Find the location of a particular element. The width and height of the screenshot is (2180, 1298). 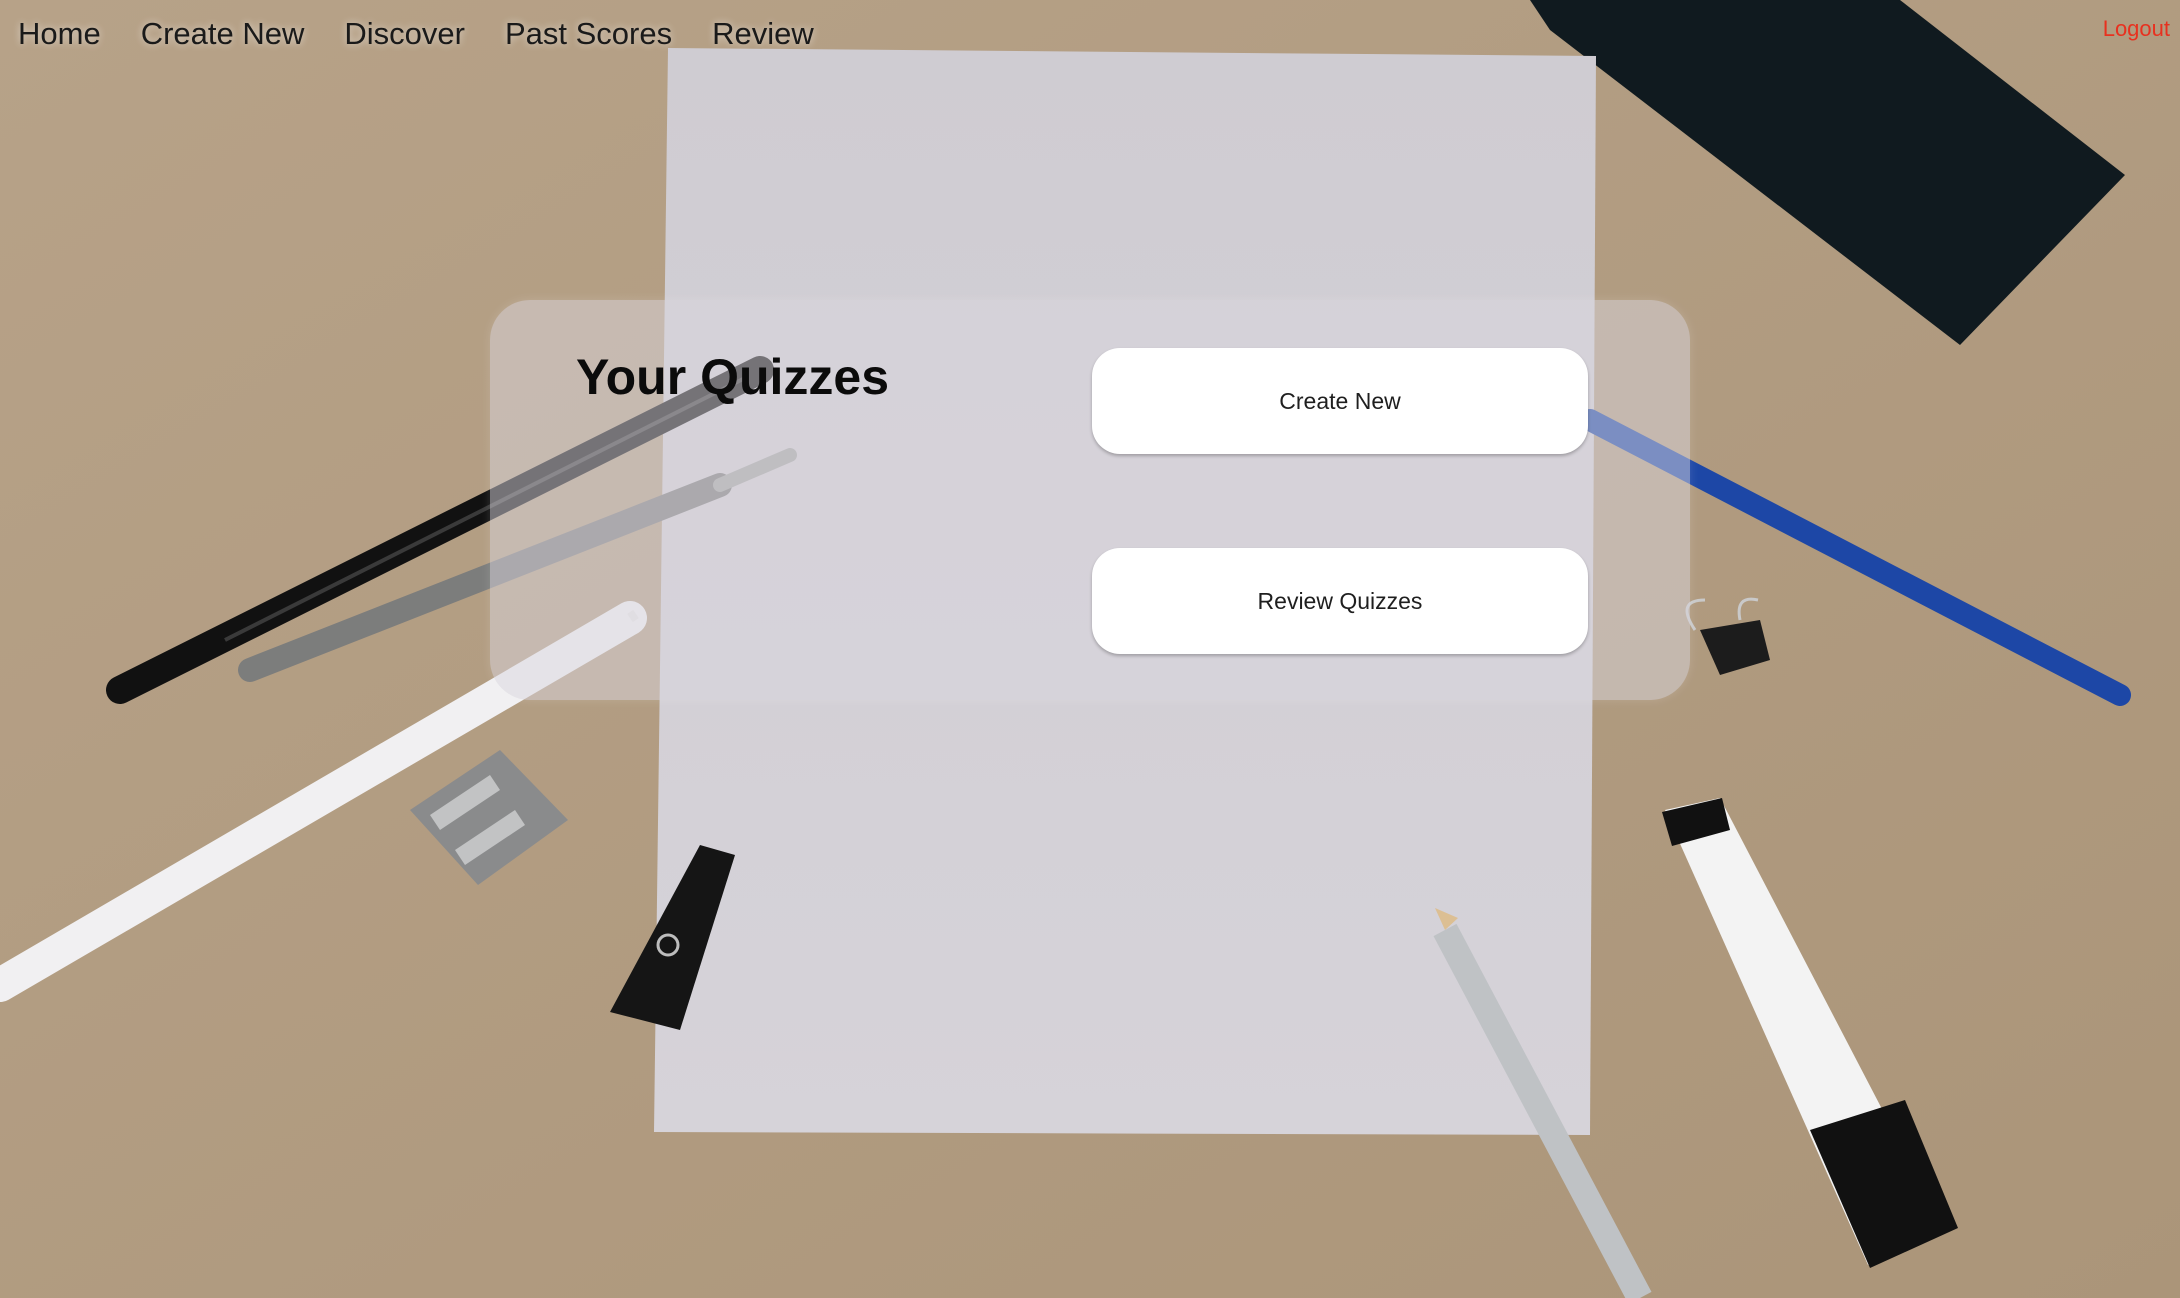

nav-past-scores-link: Past Scores is located at coordinates (588, 34).